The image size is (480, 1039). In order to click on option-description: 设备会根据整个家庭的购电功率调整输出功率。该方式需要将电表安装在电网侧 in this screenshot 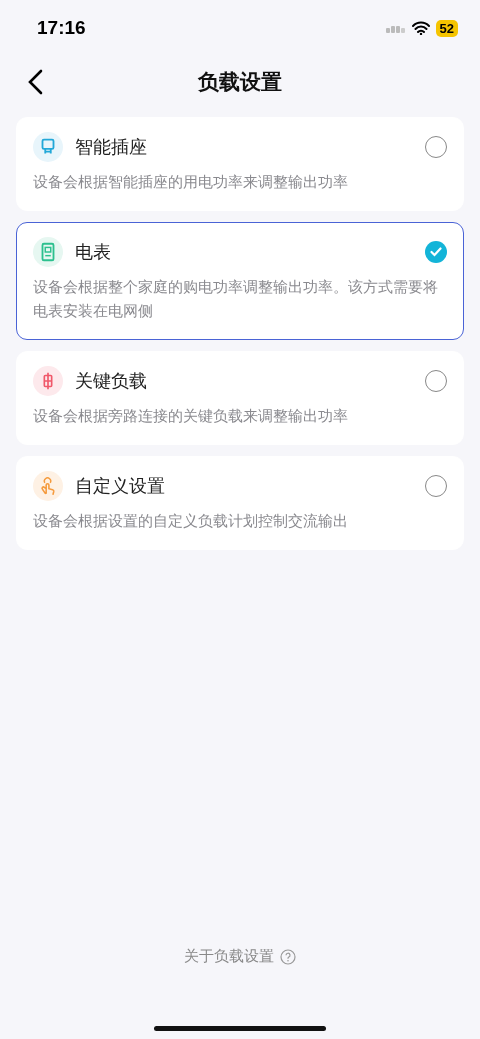, I will do `click(236, 299)`.